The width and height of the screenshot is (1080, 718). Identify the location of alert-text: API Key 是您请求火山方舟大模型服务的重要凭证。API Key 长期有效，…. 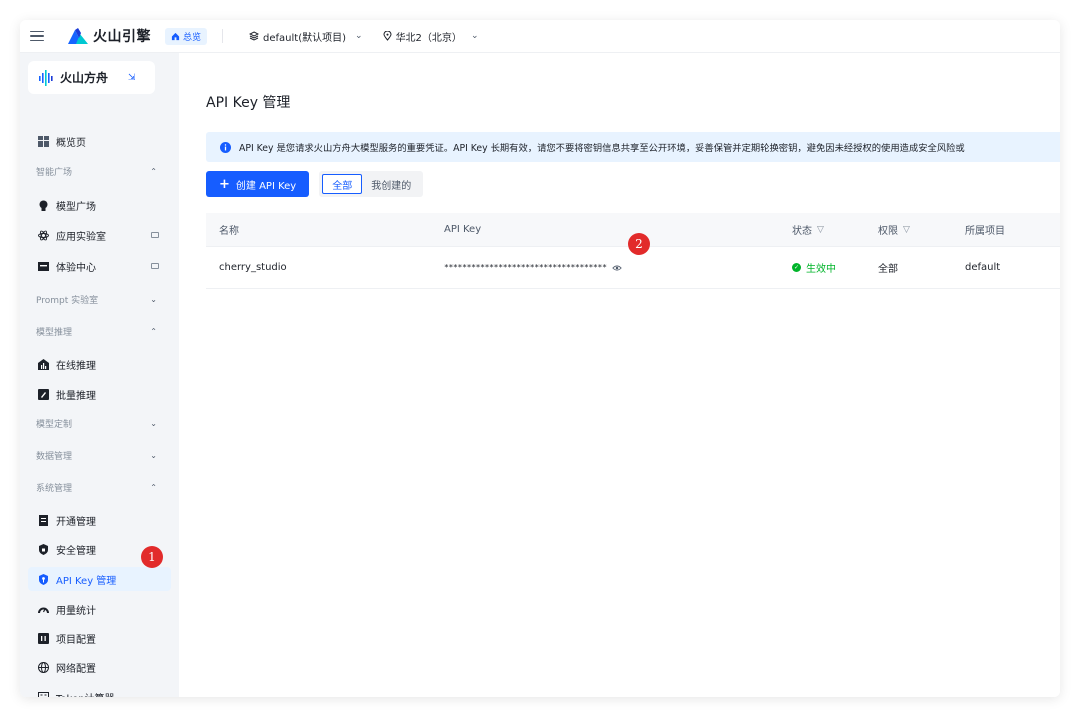
(602, 148).